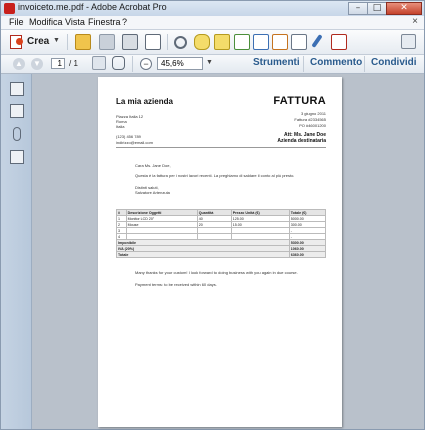  Describe the element at coordinates (203, 254) in the screenshot. I see `summary-label: Totale` at that location.